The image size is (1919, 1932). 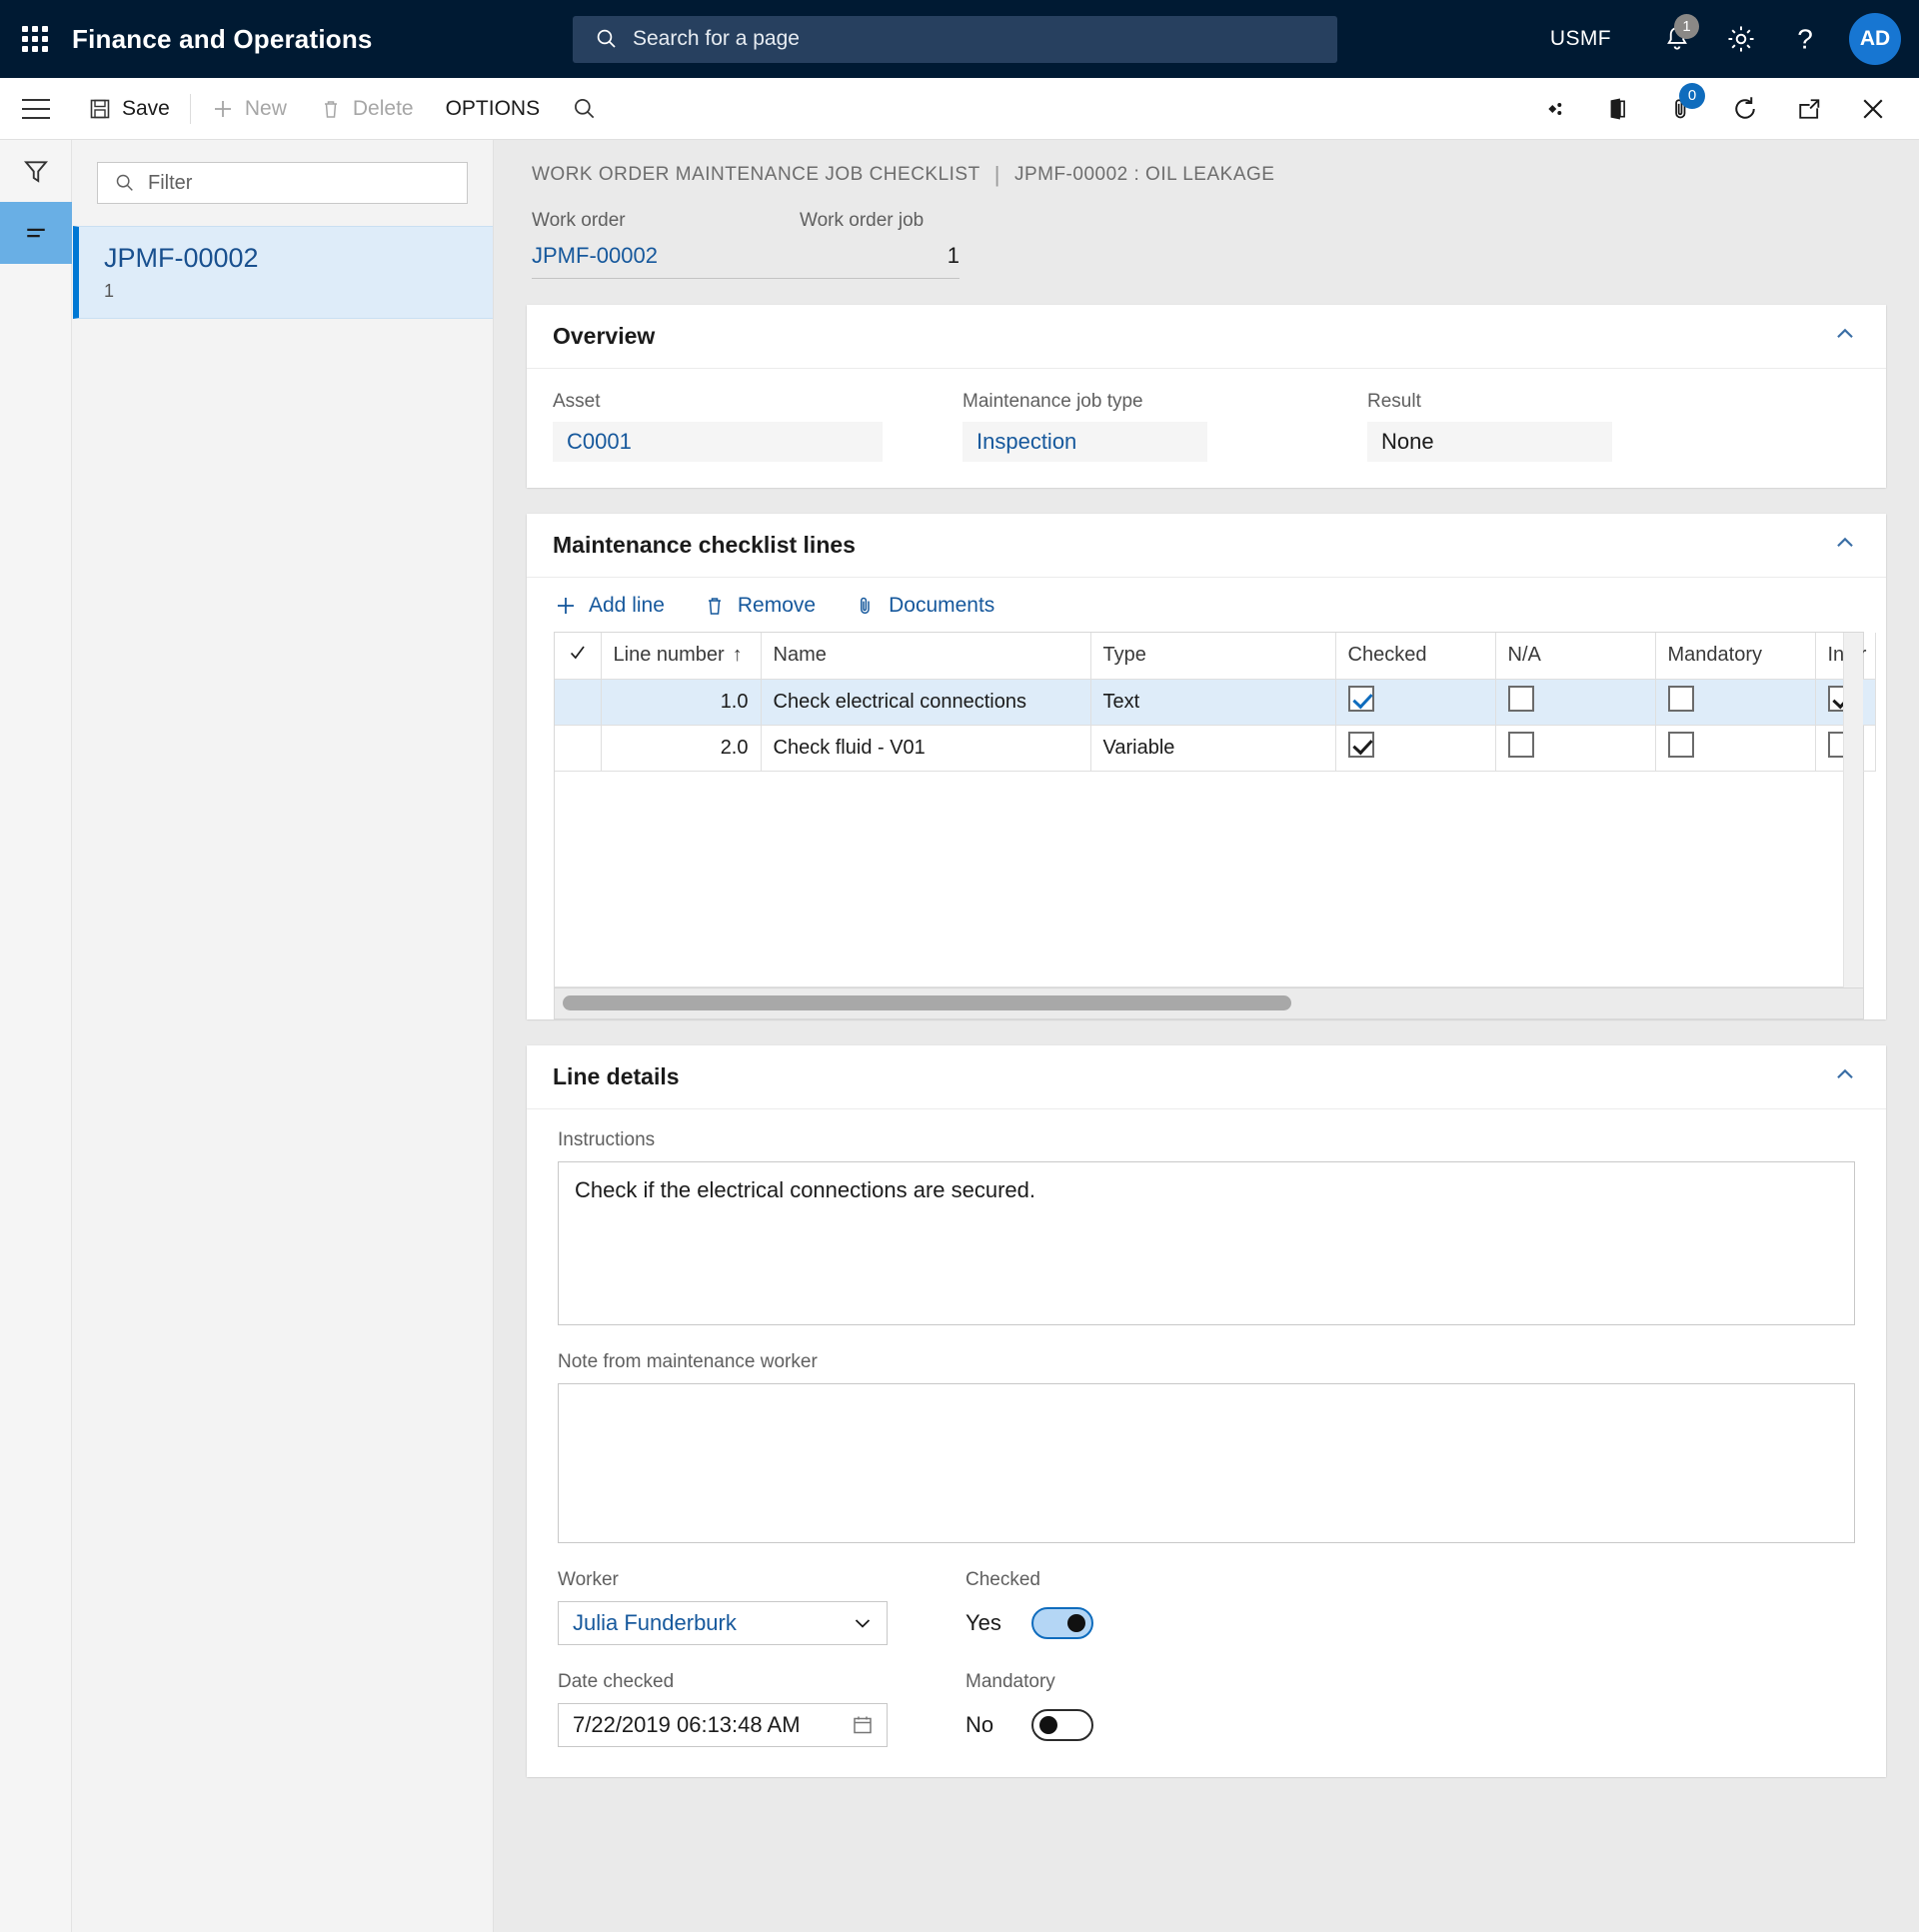 I want to click on close-button, so click(x=1873, y=109).